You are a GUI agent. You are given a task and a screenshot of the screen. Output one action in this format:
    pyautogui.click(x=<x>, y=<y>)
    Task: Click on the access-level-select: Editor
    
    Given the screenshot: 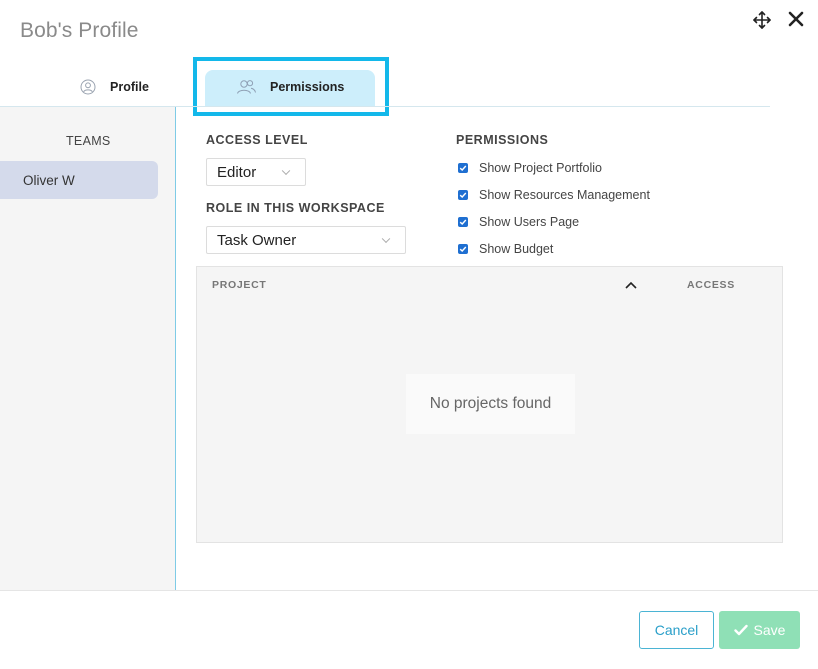 What is the action you would take?
    pyautogui.click(x=256, y=172)
    